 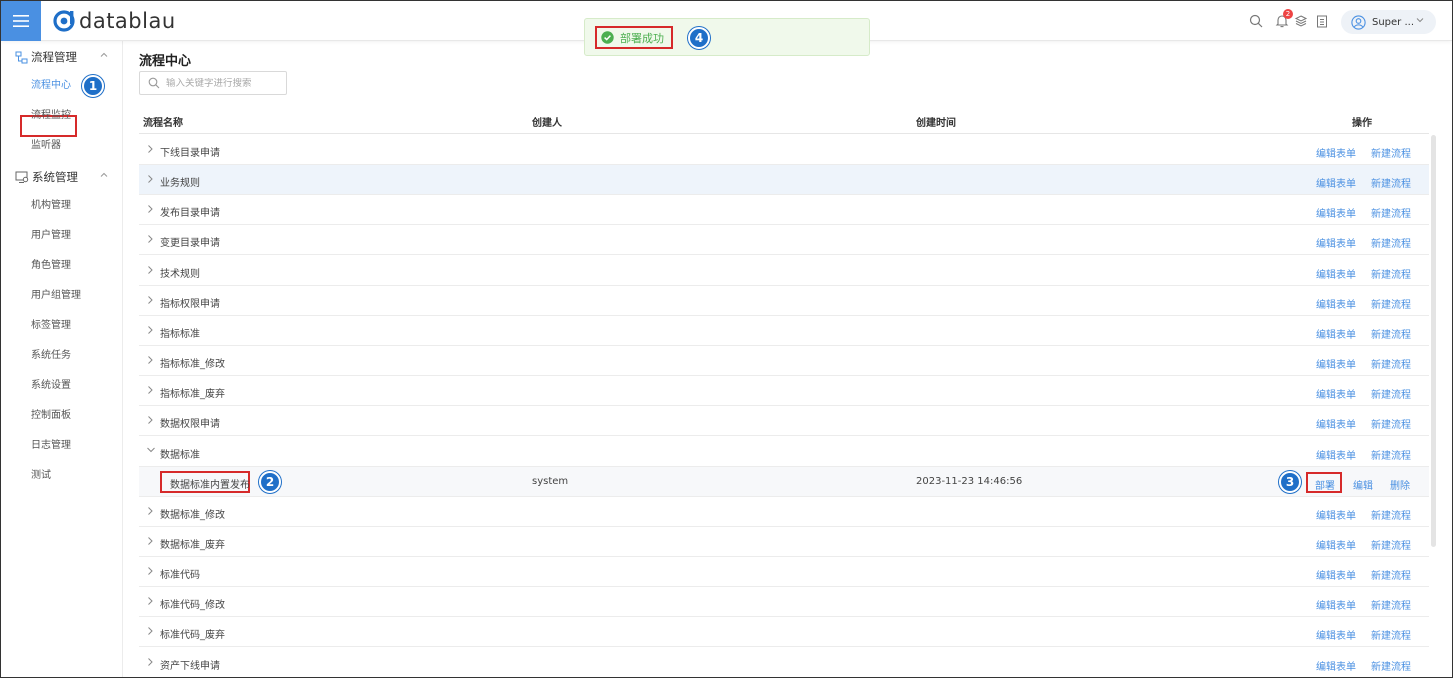 I want to click on sidebar-item-log: 日志管理, so click(x=51, y=446).